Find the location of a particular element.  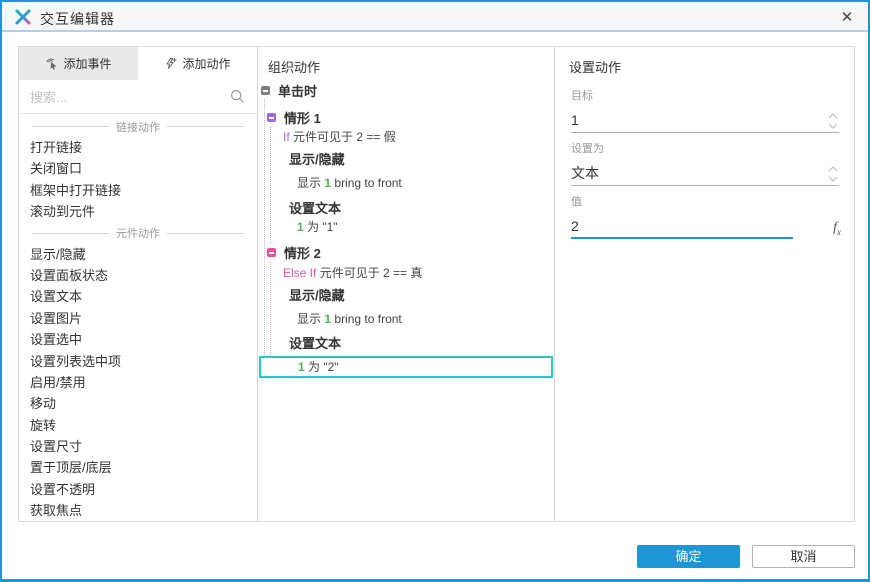

tree-event-onclick: 单击时 is located at coordinates (289, 91).